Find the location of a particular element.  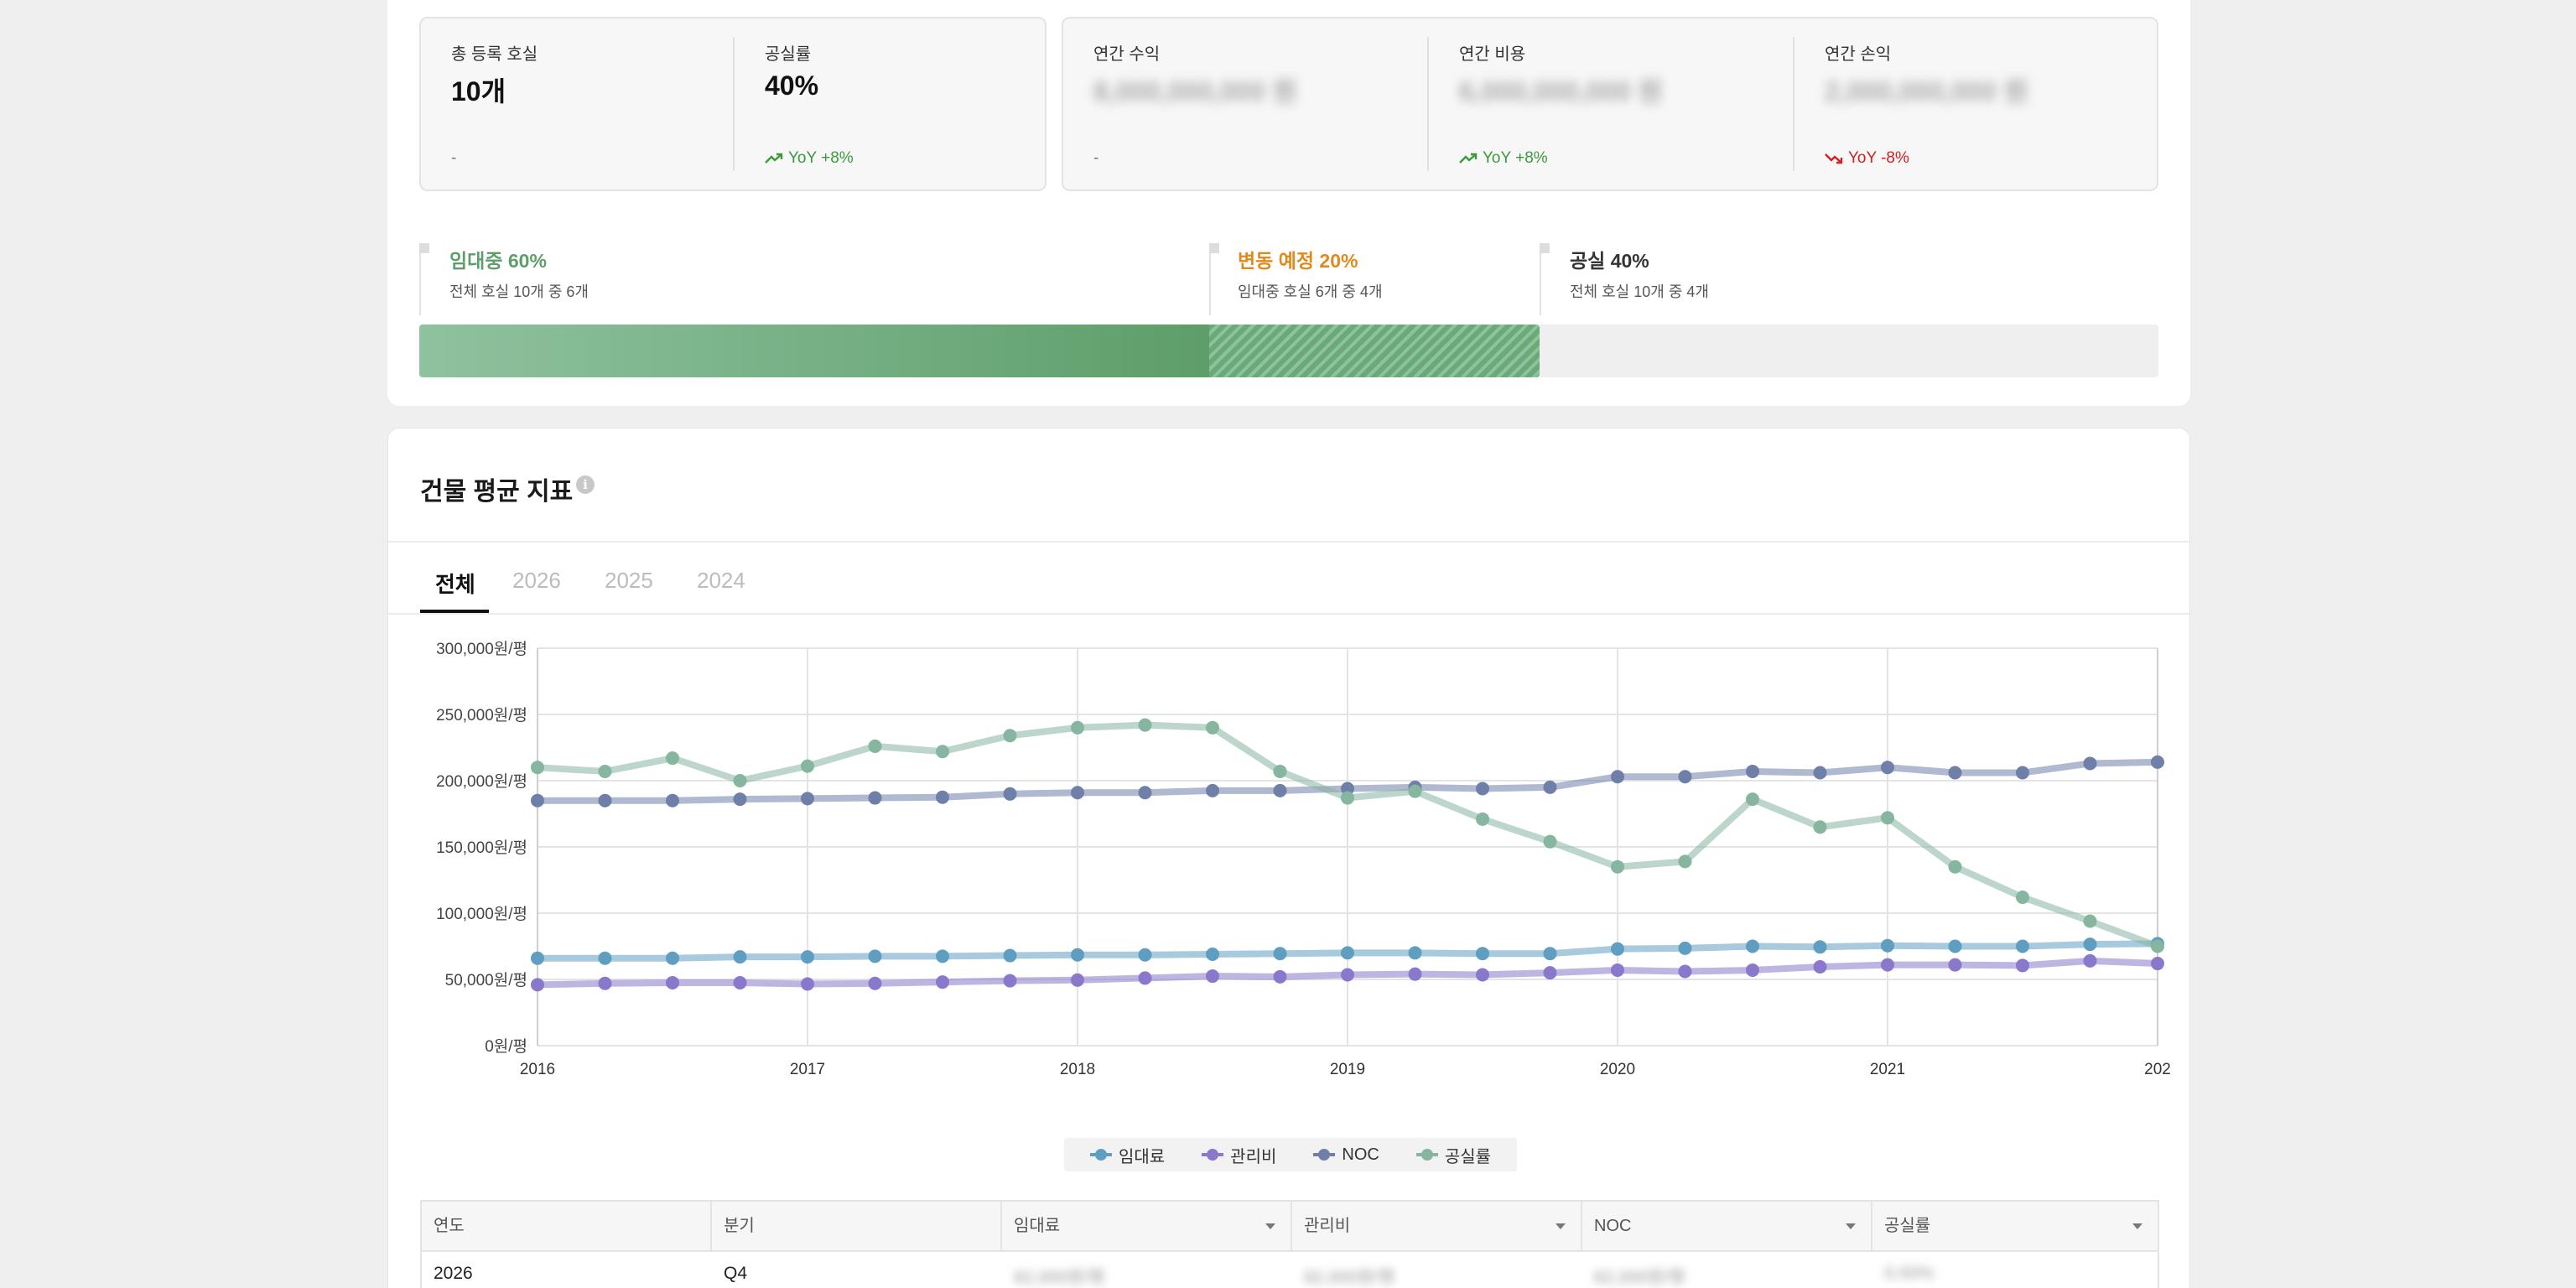

section-title: 건물 평균 지표 is located at coordinates (497, 492).